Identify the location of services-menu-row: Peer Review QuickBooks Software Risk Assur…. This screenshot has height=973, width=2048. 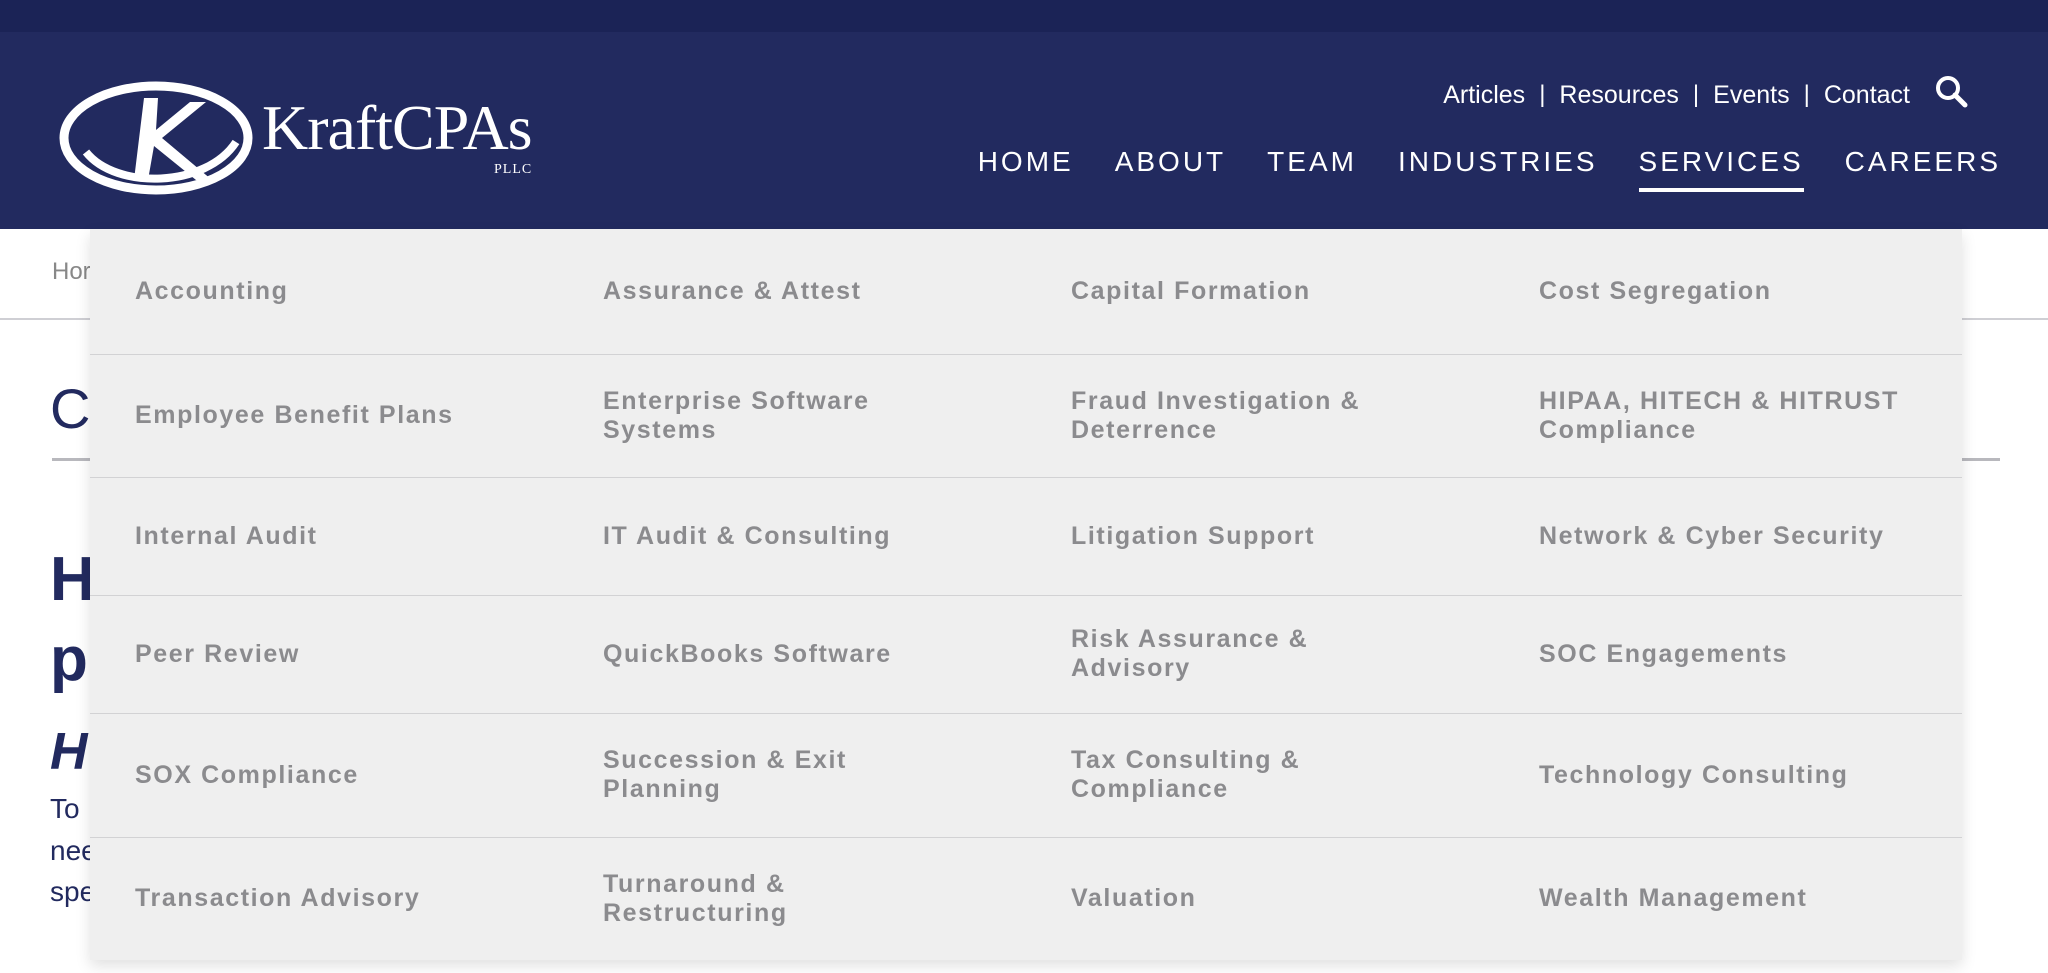
(1026, 654).